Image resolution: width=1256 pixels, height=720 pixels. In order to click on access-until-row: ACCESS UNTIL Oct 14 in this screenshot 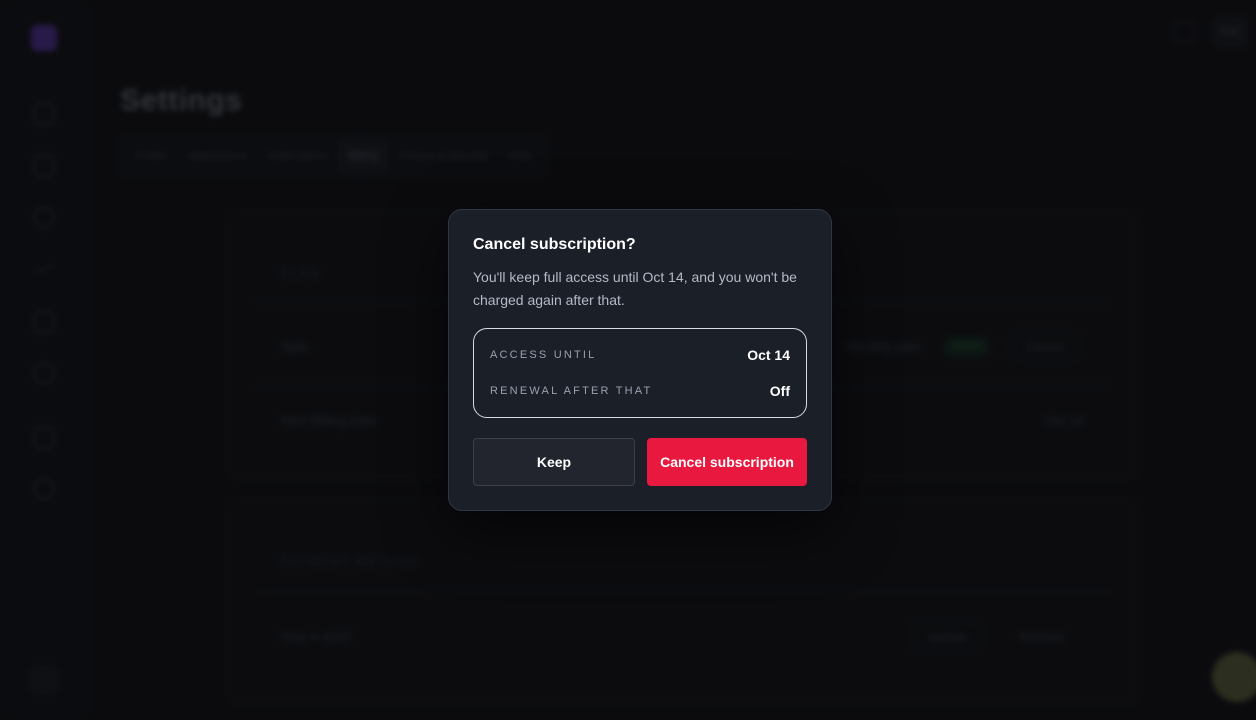, I will do `click(640, 355)`.